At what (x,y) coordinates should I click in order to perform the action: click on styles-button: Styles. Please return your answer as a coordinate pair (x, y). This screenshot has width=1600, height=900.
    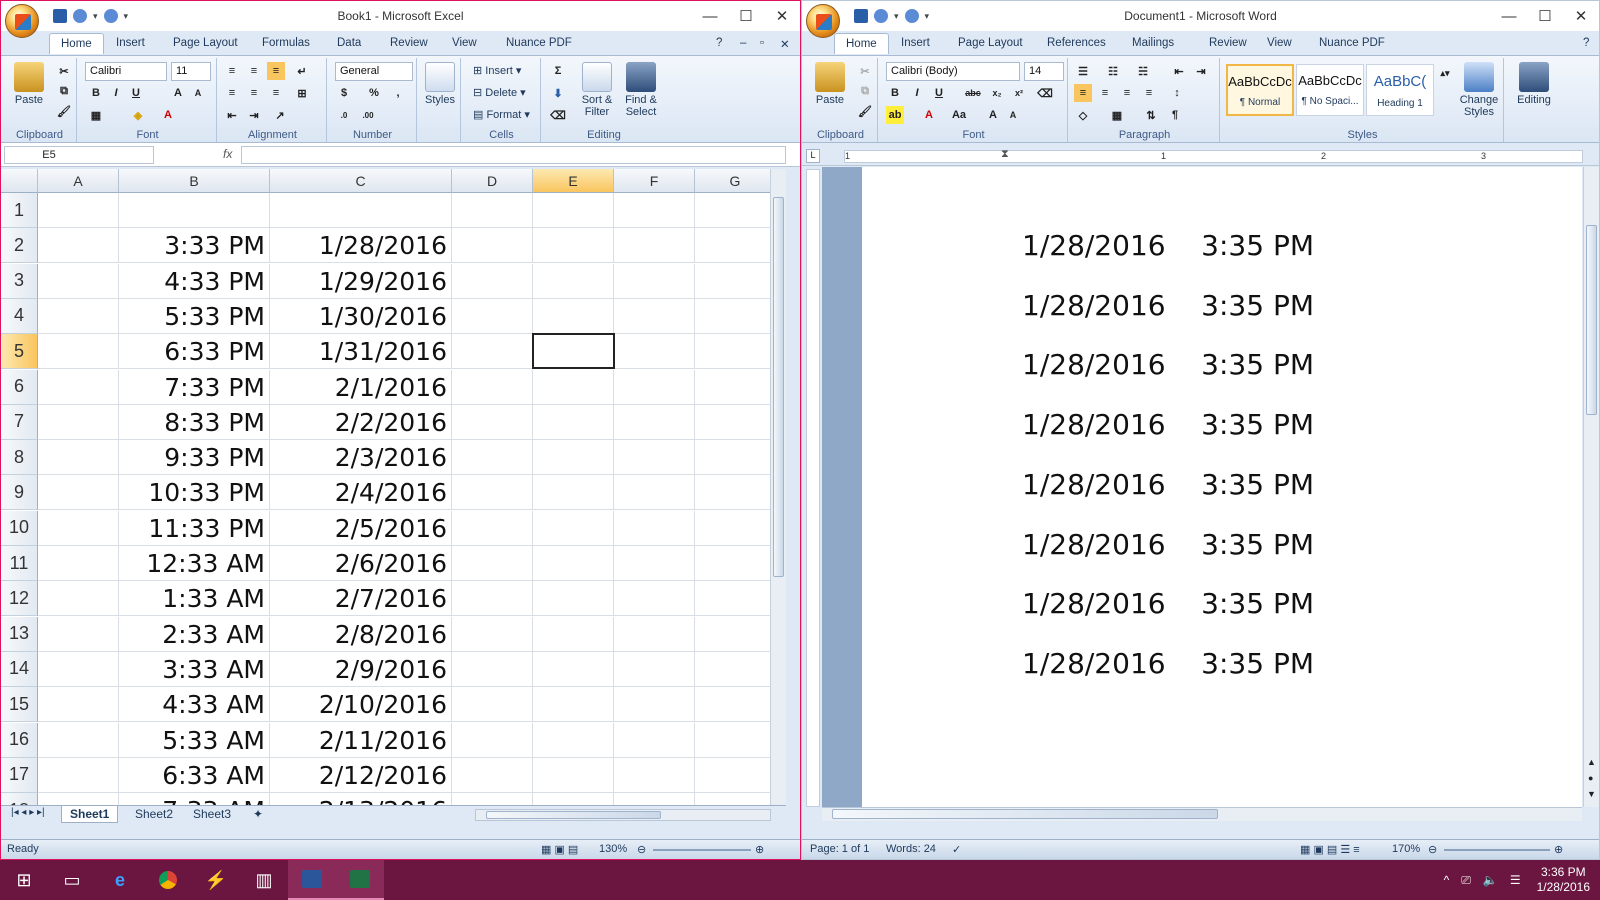
    Looking at the image, I should click on (440, 84).